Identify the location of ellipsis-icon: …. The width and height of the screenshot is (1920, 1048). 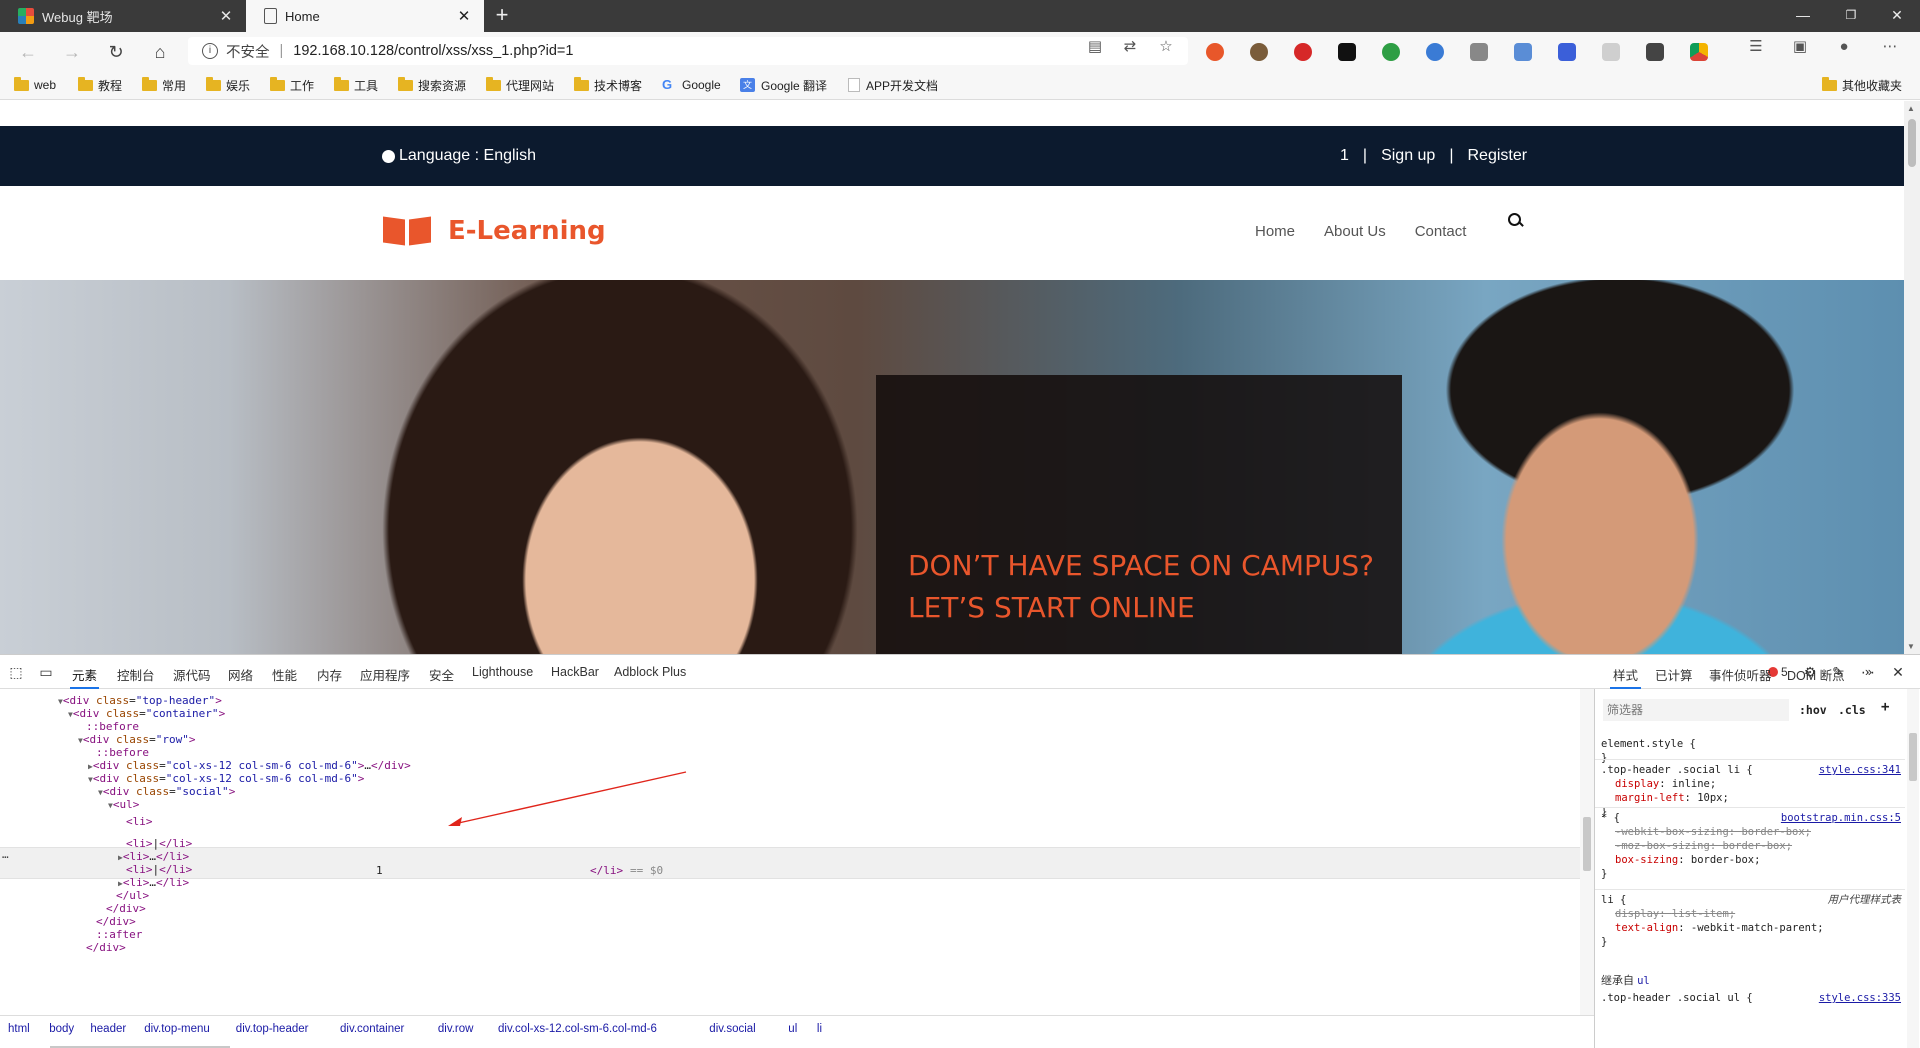
(5, 854).